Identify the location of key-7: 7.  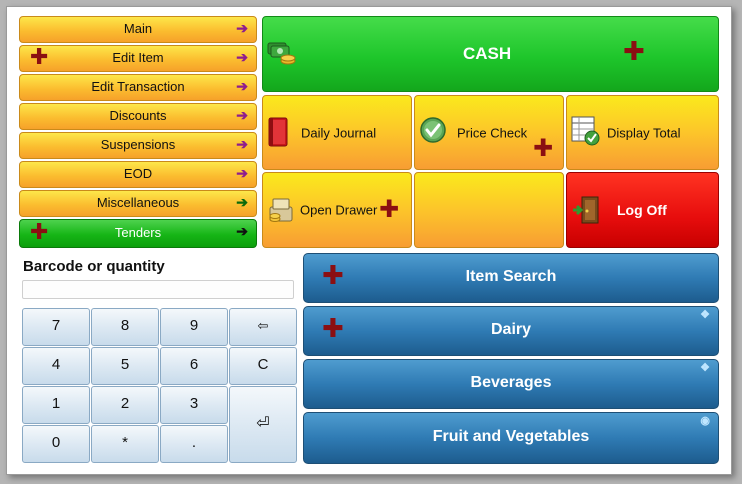
(56, 327).